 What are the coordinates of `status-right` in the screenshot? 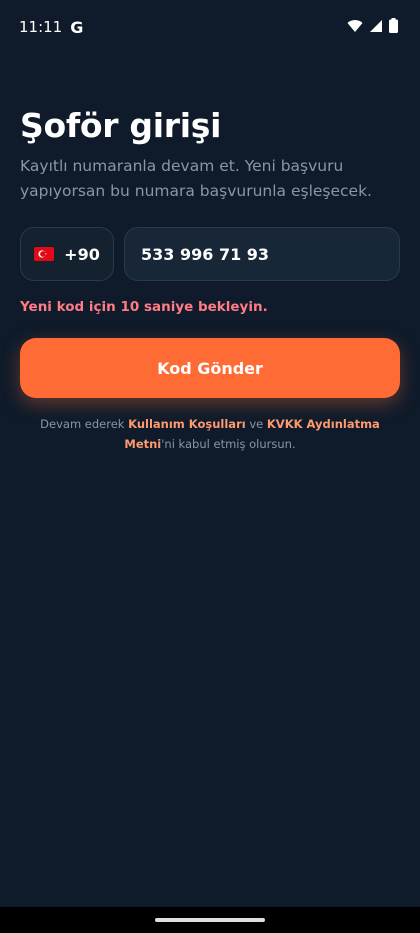 It's located at (372, 27).